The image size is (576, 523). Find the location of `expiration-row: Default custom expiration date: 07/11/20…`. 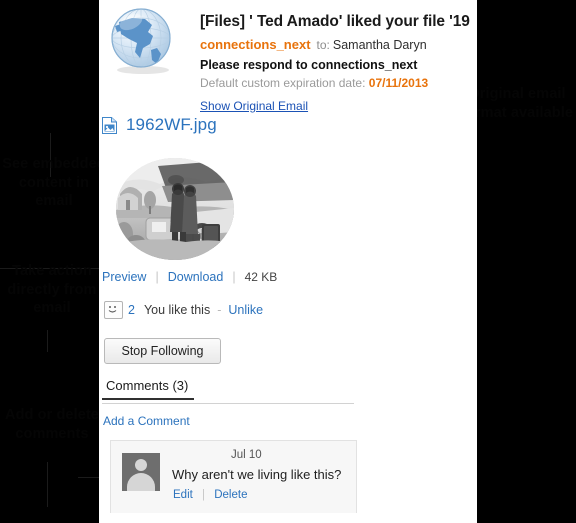

expiration-row: Default custom expiration date: 07/11/20… is located at coordinates (338, 83).